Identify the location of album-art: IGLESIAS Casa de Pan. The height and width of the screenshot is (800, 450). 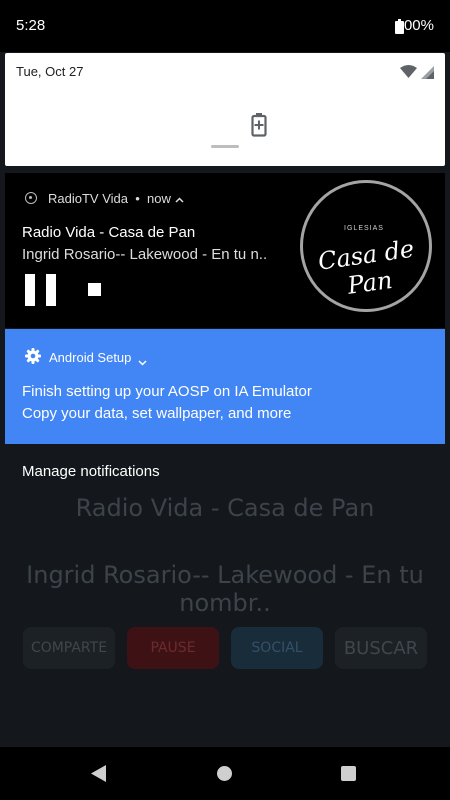
(370, 250).